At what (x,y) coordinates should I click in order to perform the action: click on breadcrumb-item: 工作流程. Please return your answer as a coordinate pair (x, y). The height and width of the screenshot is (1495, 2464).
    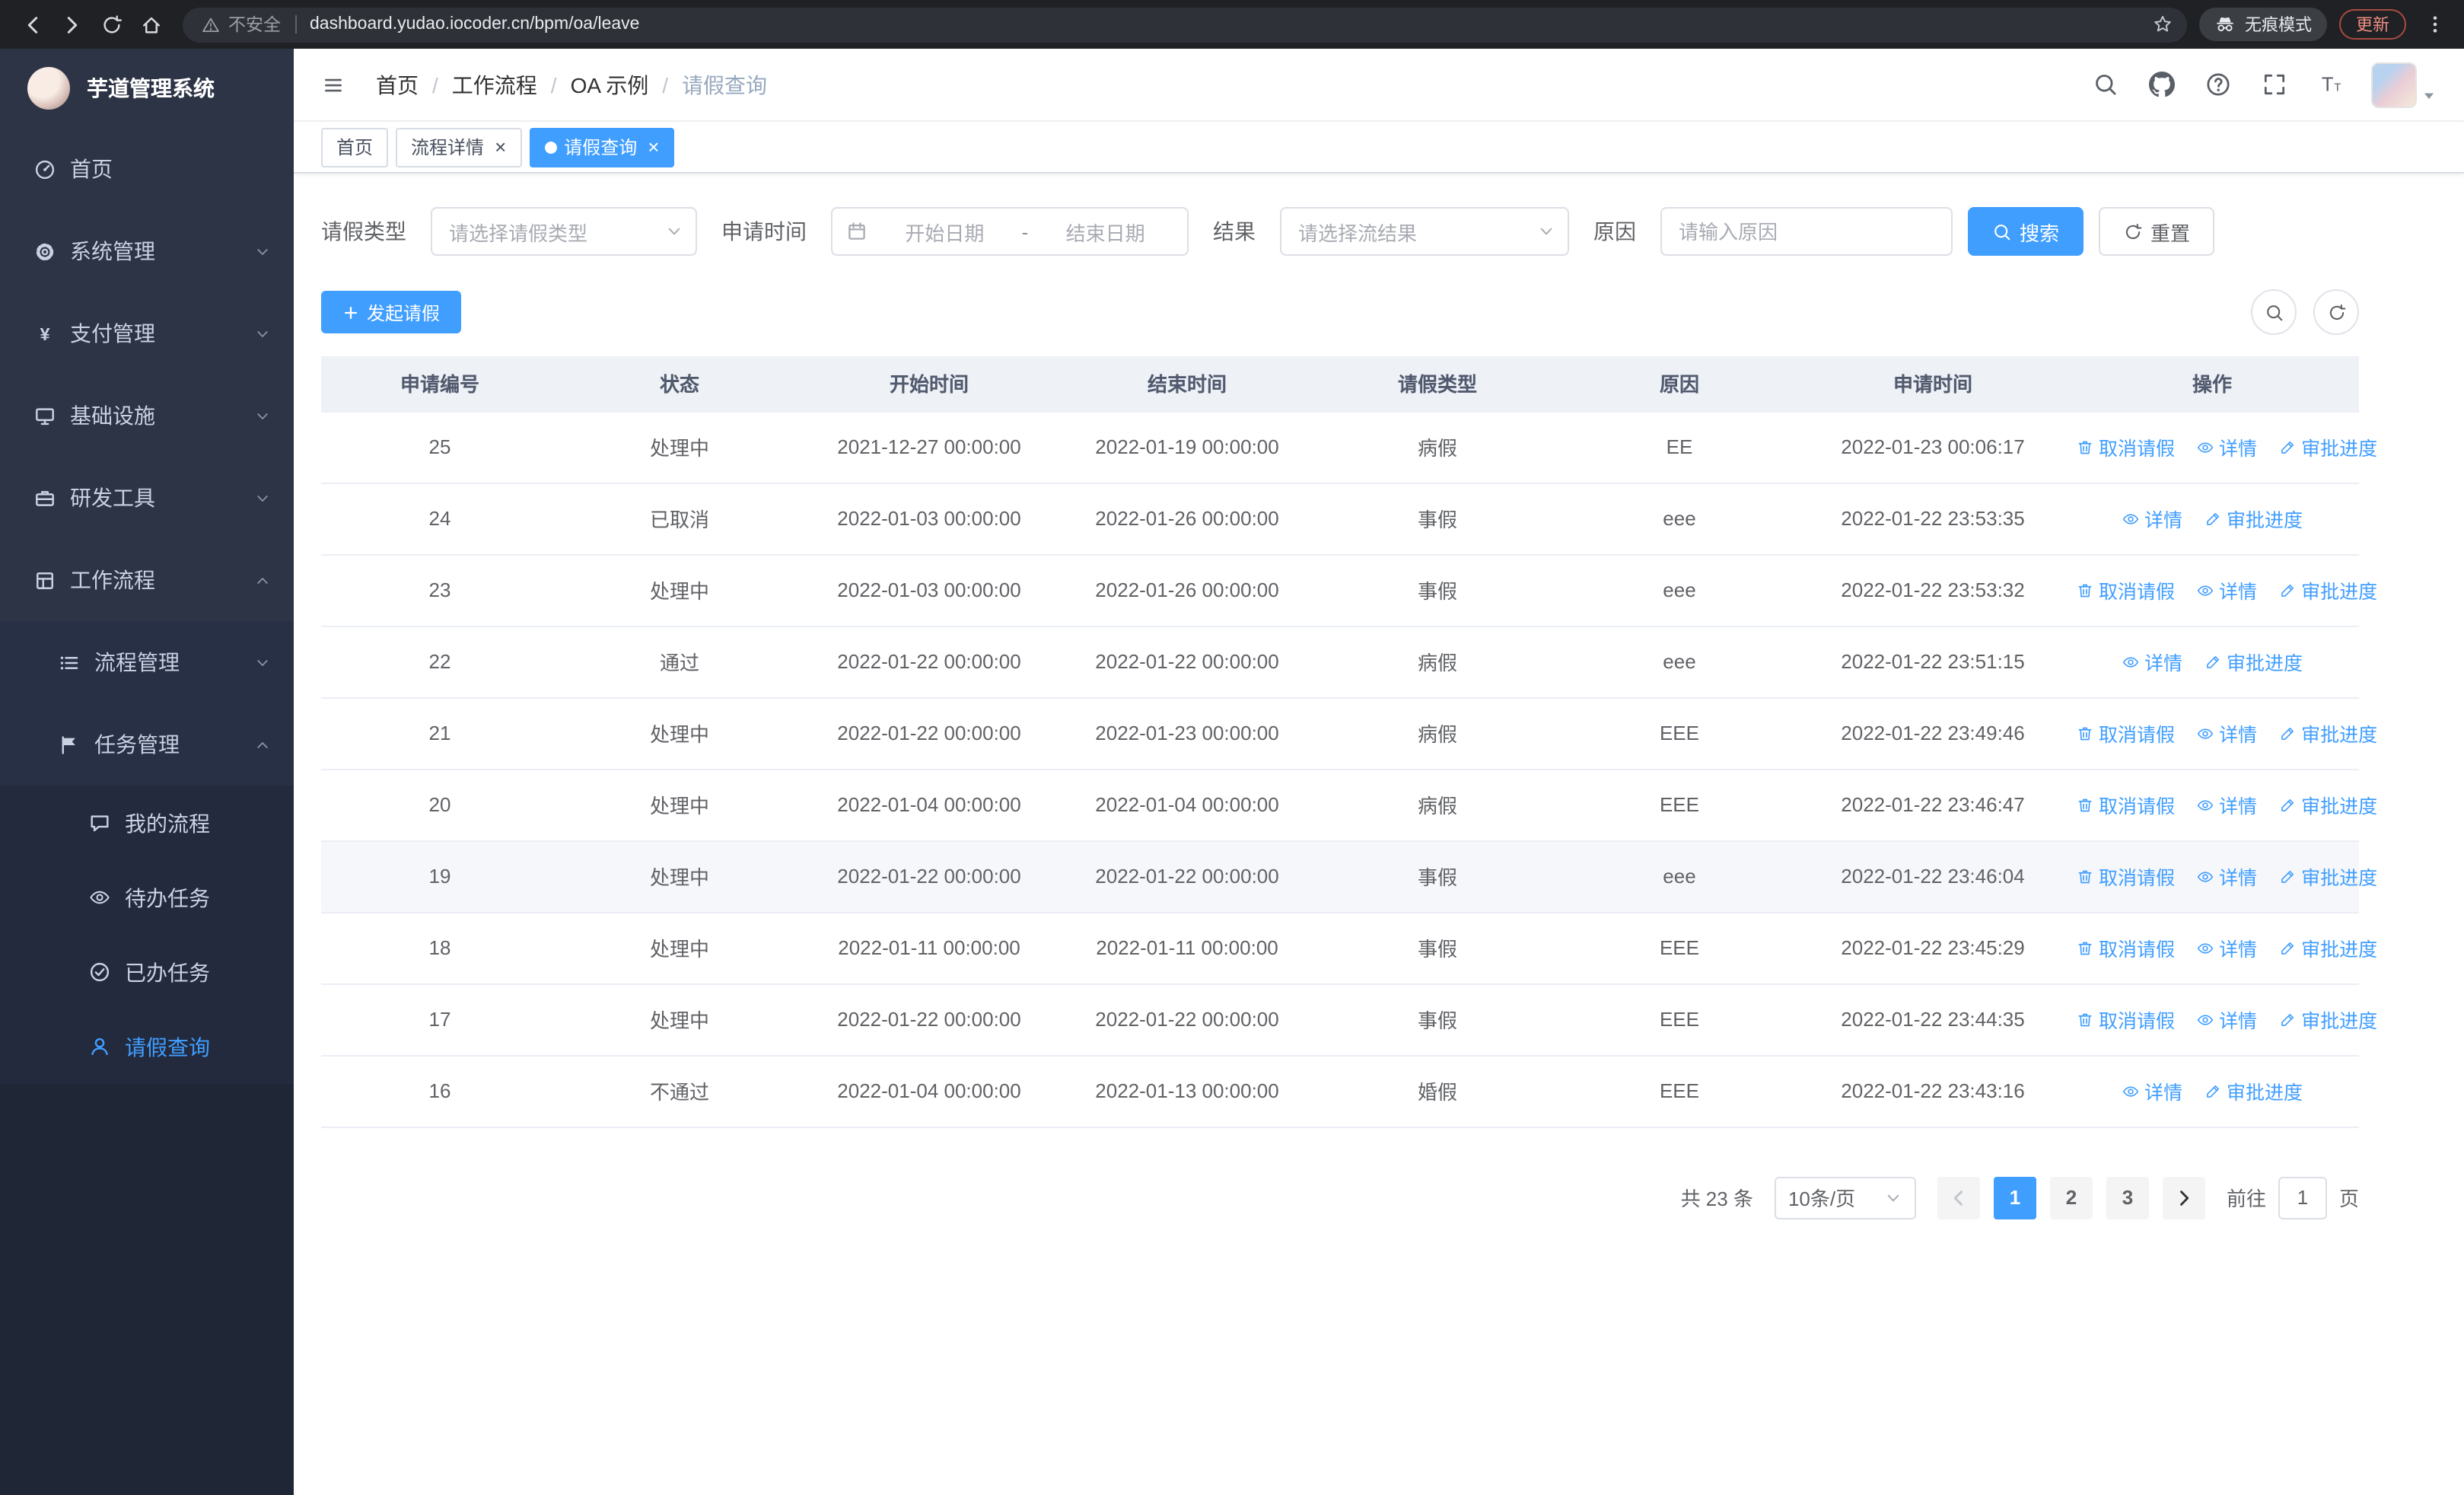
    Looking at the image, I should click on (494, 85).